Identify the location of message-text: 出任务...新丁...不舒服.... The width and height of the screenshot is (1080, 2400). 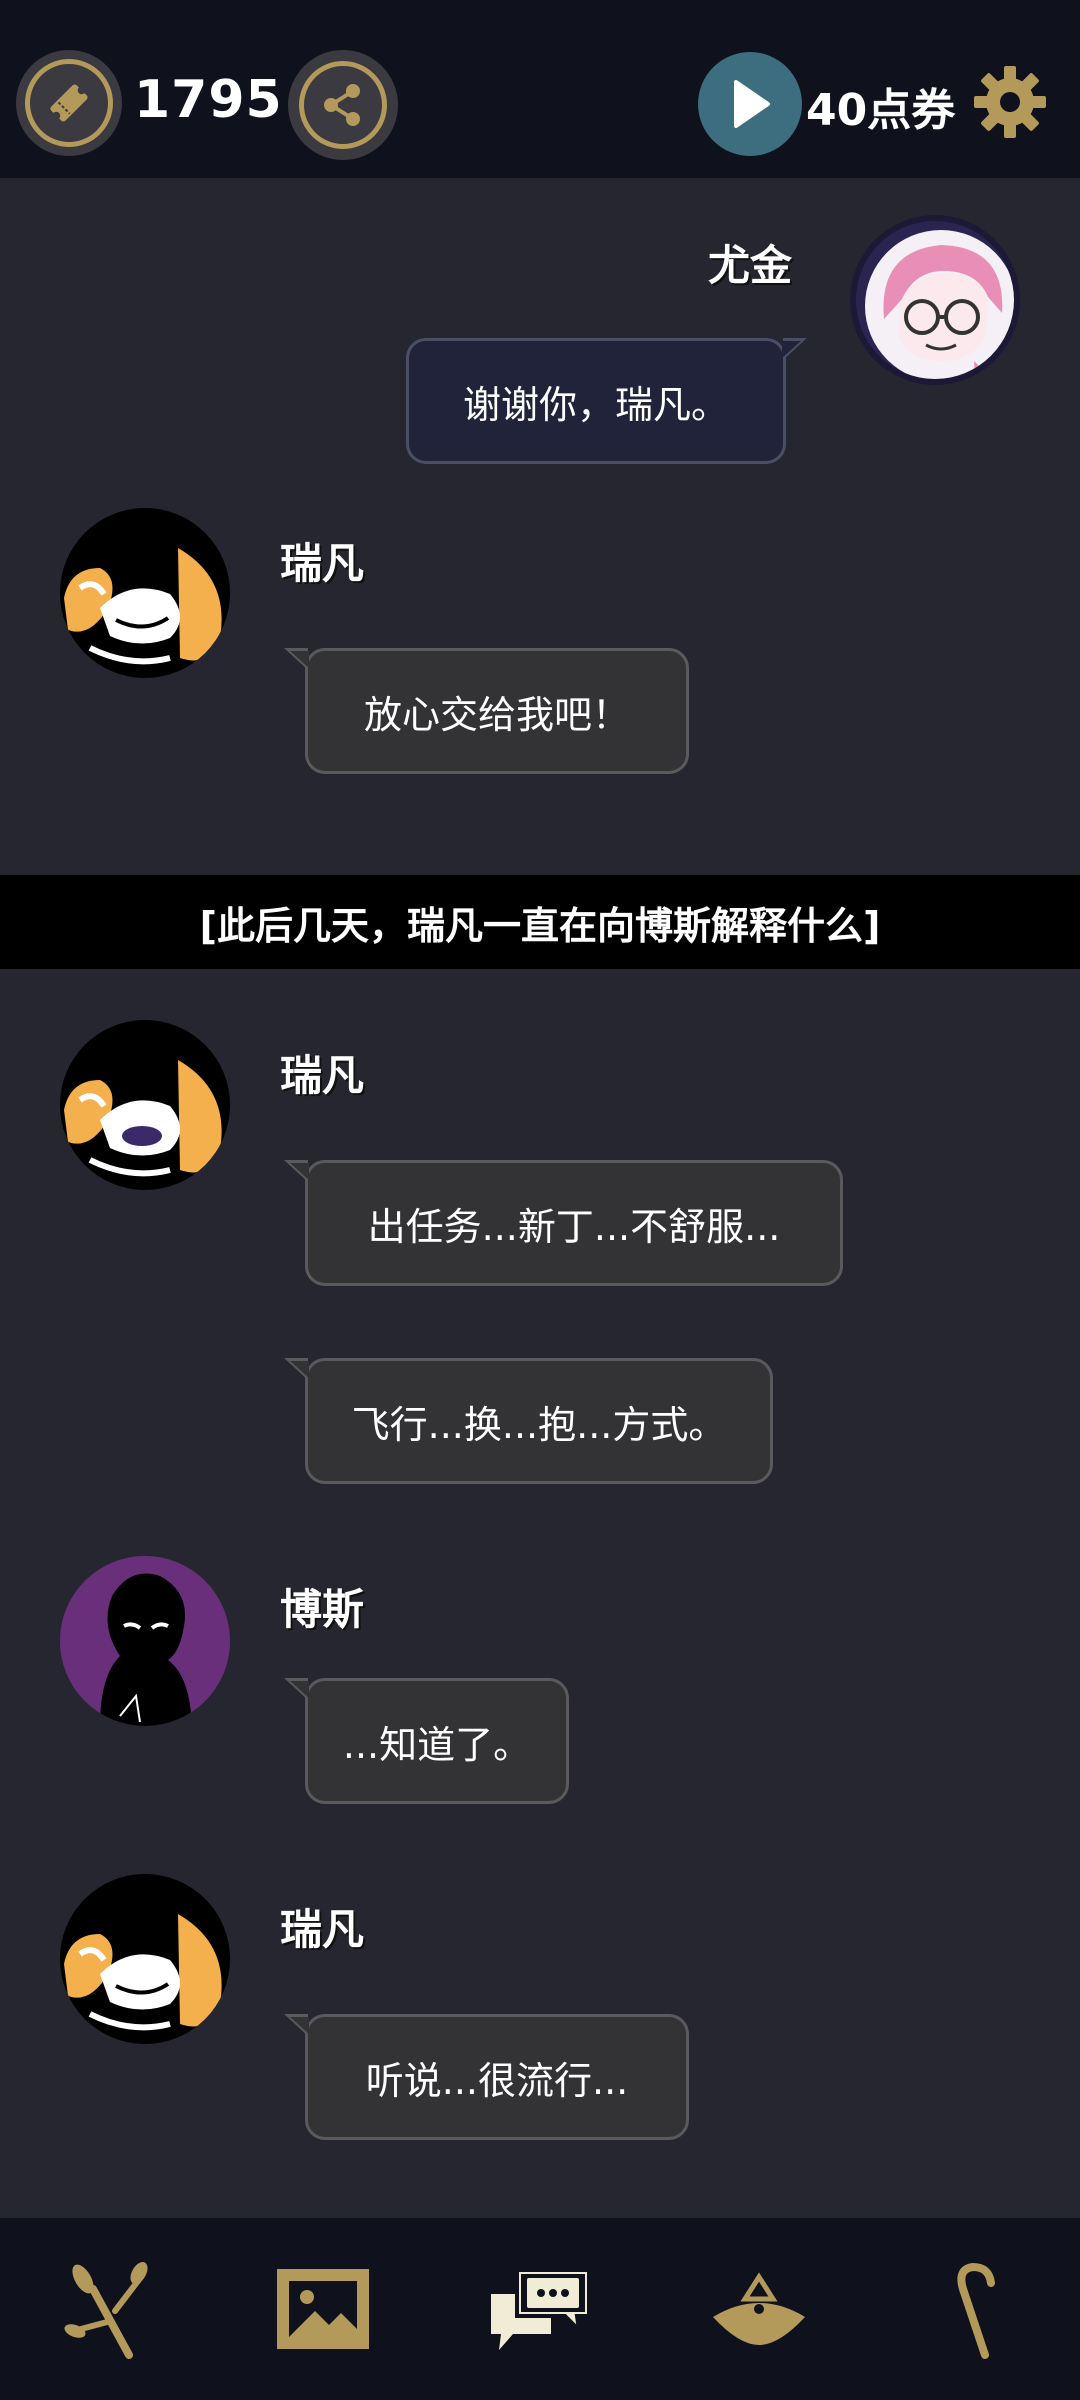
(574, 1226).